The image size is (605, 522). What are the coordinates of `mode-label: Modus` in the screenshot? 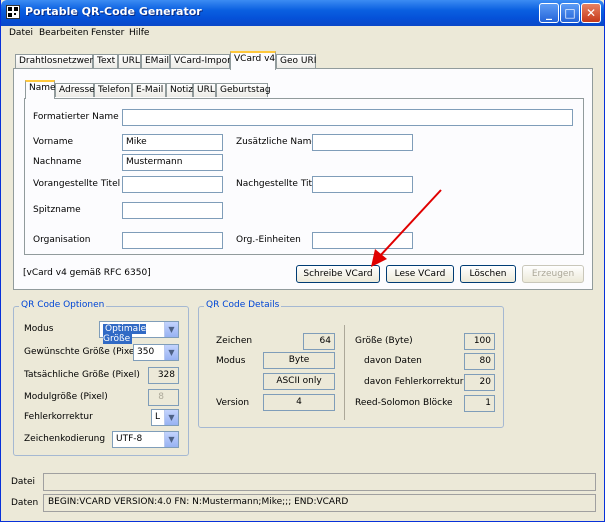 It's located at (39, 329).